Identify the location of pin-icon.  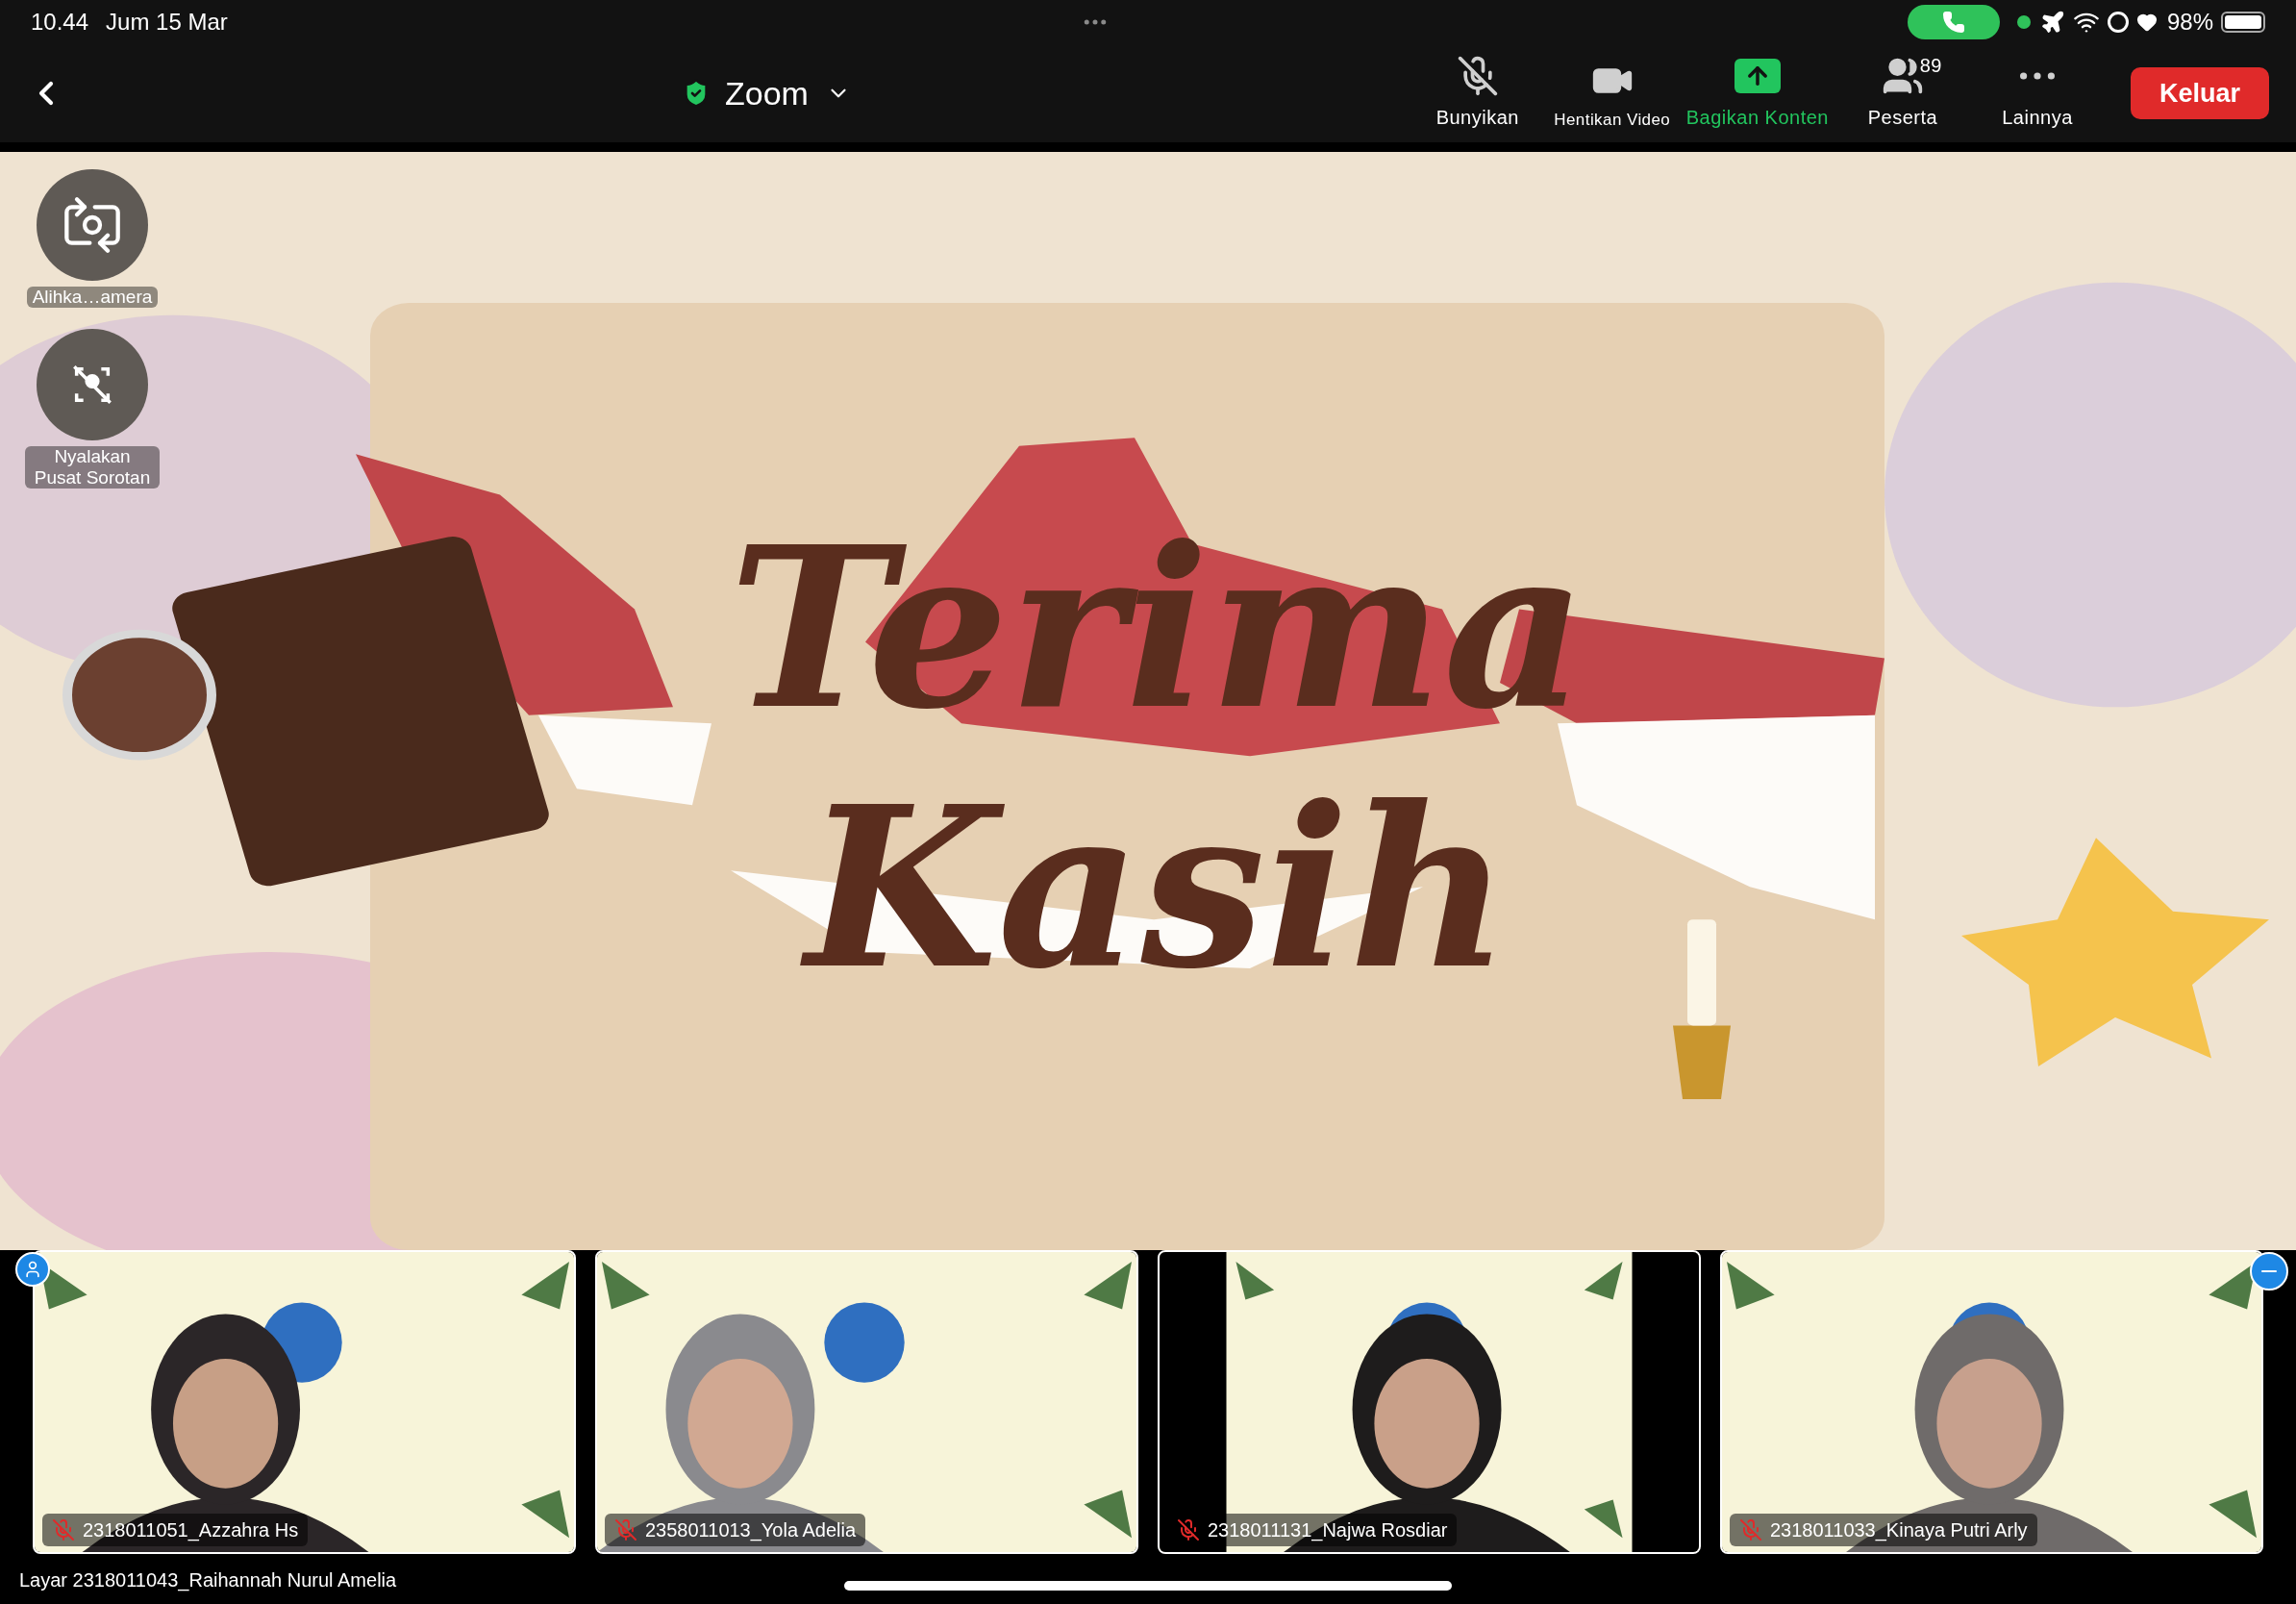
(32, 1269).